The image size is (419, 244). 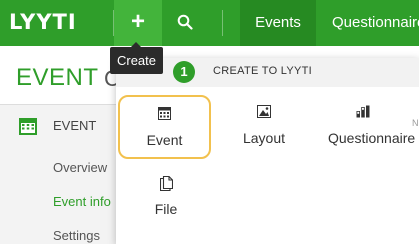 What do you see at coordinates (264, 138) in the screenshot?
I see `option-label: Layout` at bounding box center [264, 138].